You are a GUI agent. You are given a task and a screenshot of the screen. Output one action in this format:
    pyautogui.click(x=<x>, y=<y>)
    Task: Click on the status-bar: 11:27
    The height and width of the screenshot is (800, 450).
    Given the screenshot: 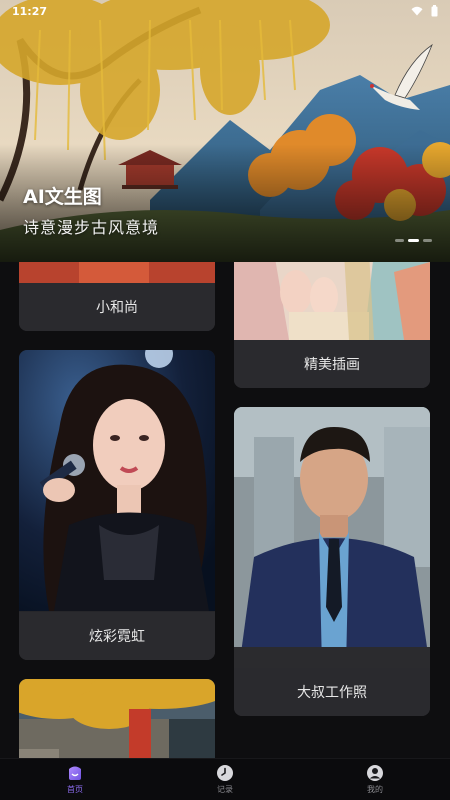 What is the action you would take?
    pyautogui.click(x=225, y=11)
    